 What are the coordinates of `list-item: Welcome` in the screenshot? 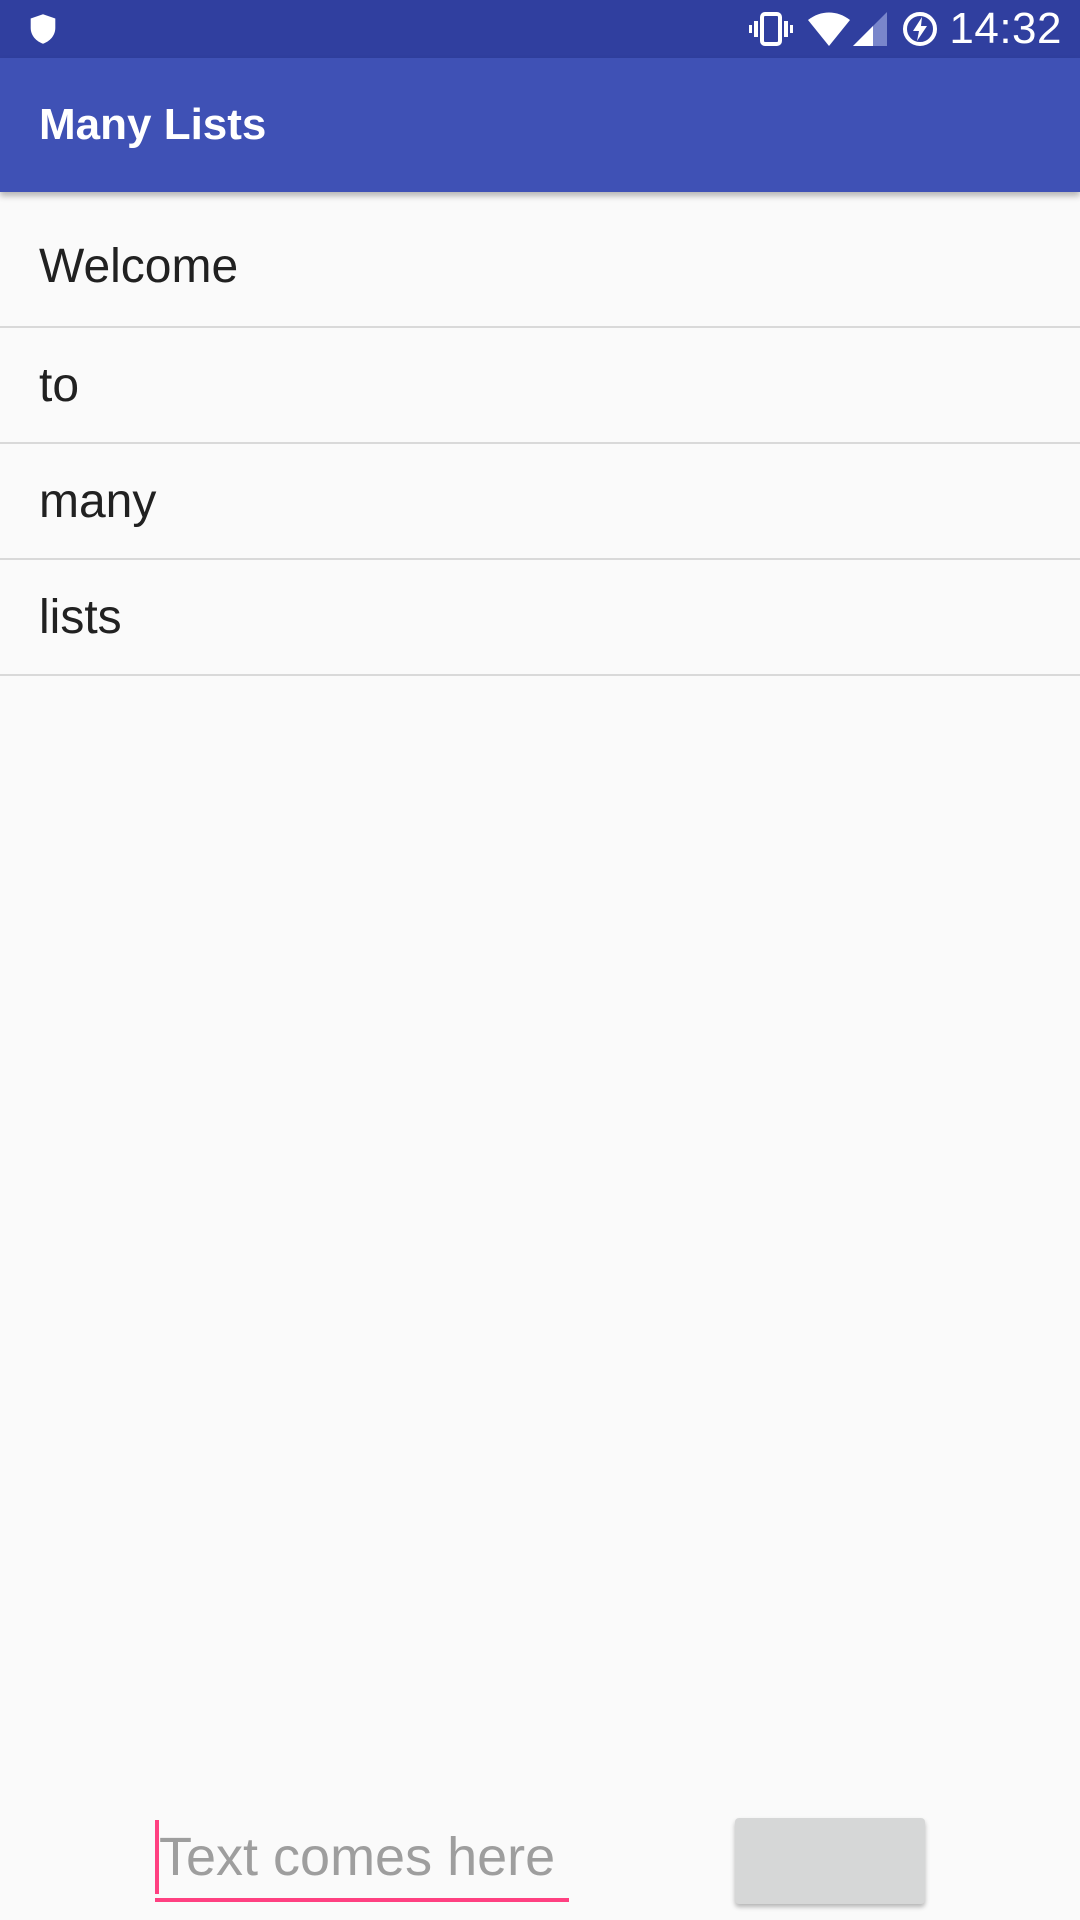 It's located at (540, 260).